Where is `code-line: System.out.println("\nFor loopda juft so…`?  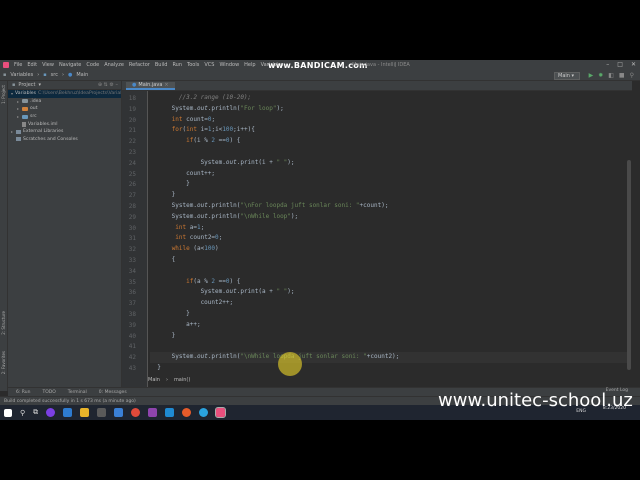
code-line: System.out.println("\nFor loopda juft so… is located at coordinates (390, 206).